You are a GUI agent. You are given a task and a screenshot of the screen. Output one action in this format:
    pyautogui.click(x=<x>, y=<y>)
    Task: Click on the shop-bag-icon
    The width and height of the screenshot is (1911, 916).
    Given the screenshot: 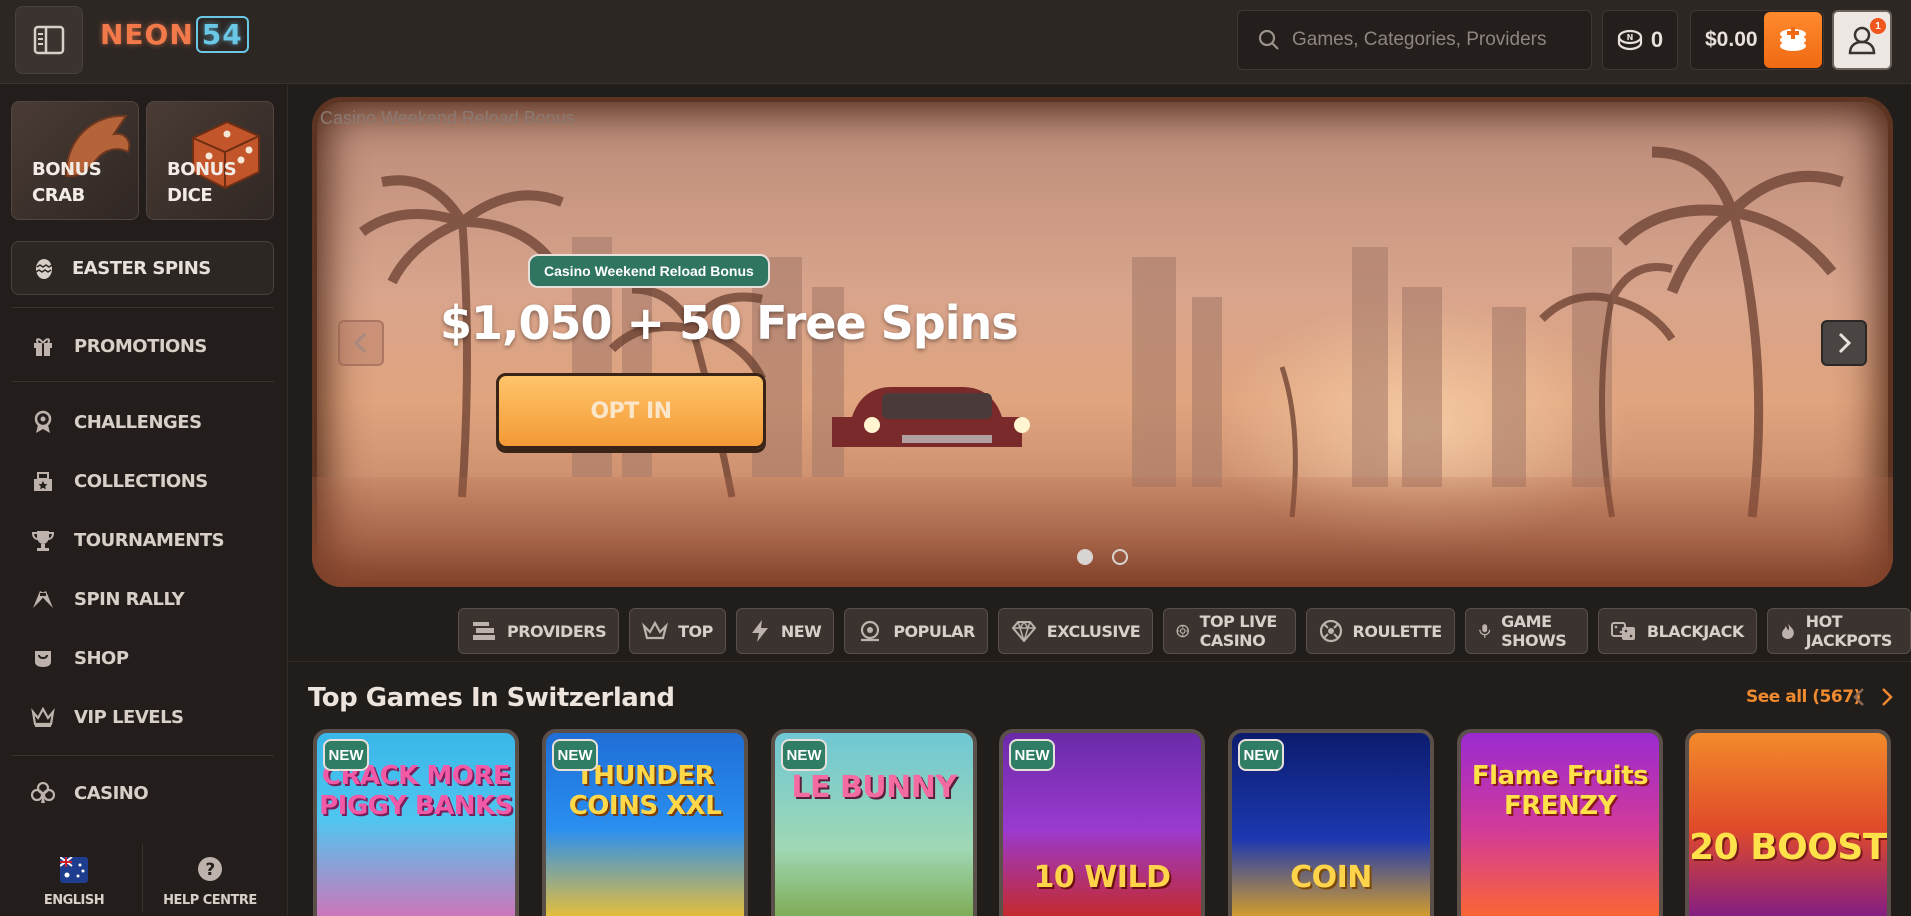 What is the action you would take?
    pyautogui.click(x=43, y=659)
    